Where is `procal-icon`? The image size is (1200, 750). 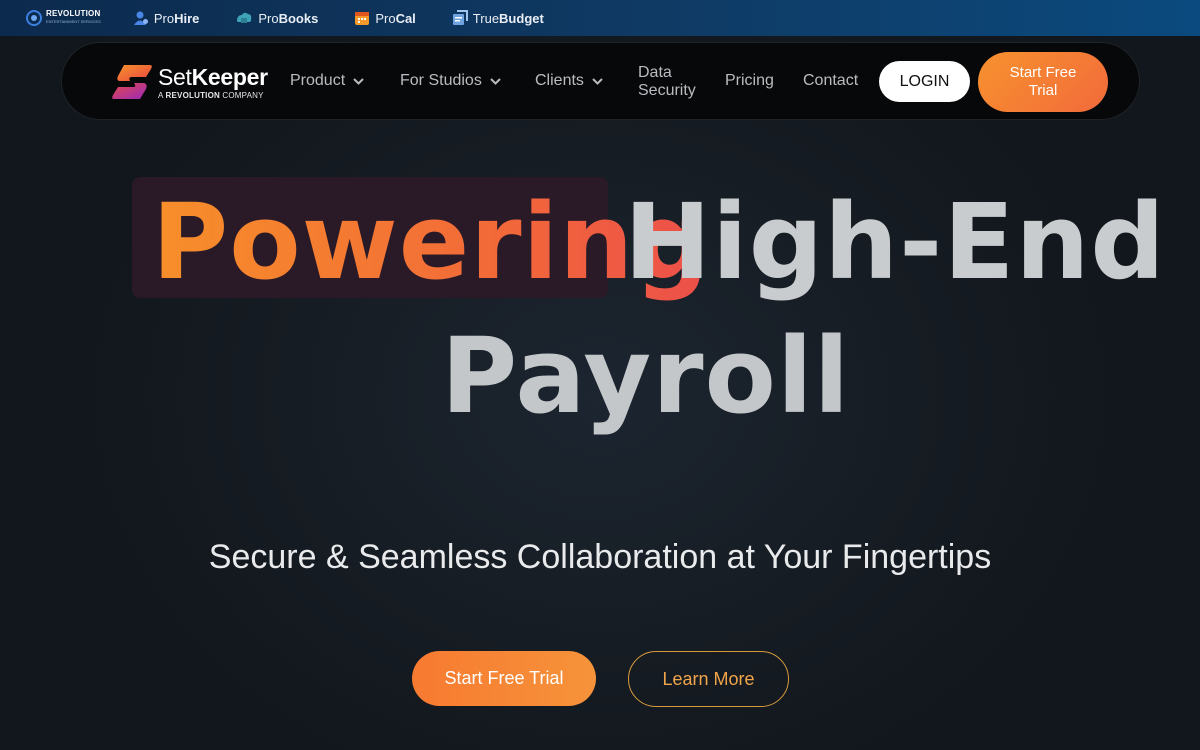
procal-icon is located at coordinates (362, 18).